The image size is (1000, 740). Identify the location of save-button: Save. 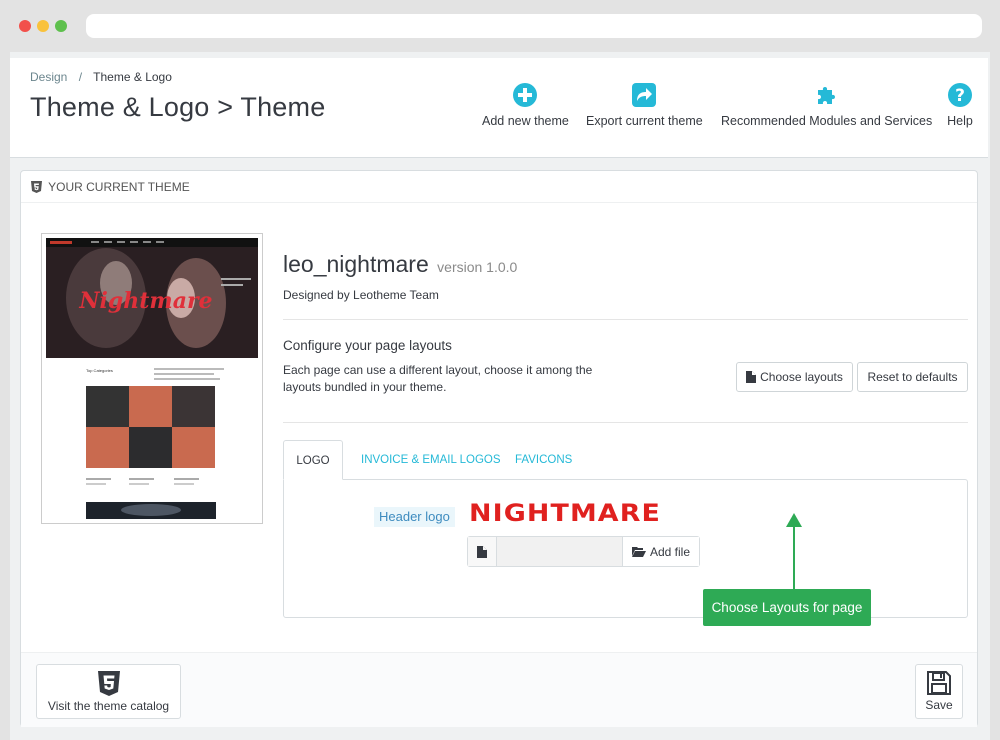
(939, 691).